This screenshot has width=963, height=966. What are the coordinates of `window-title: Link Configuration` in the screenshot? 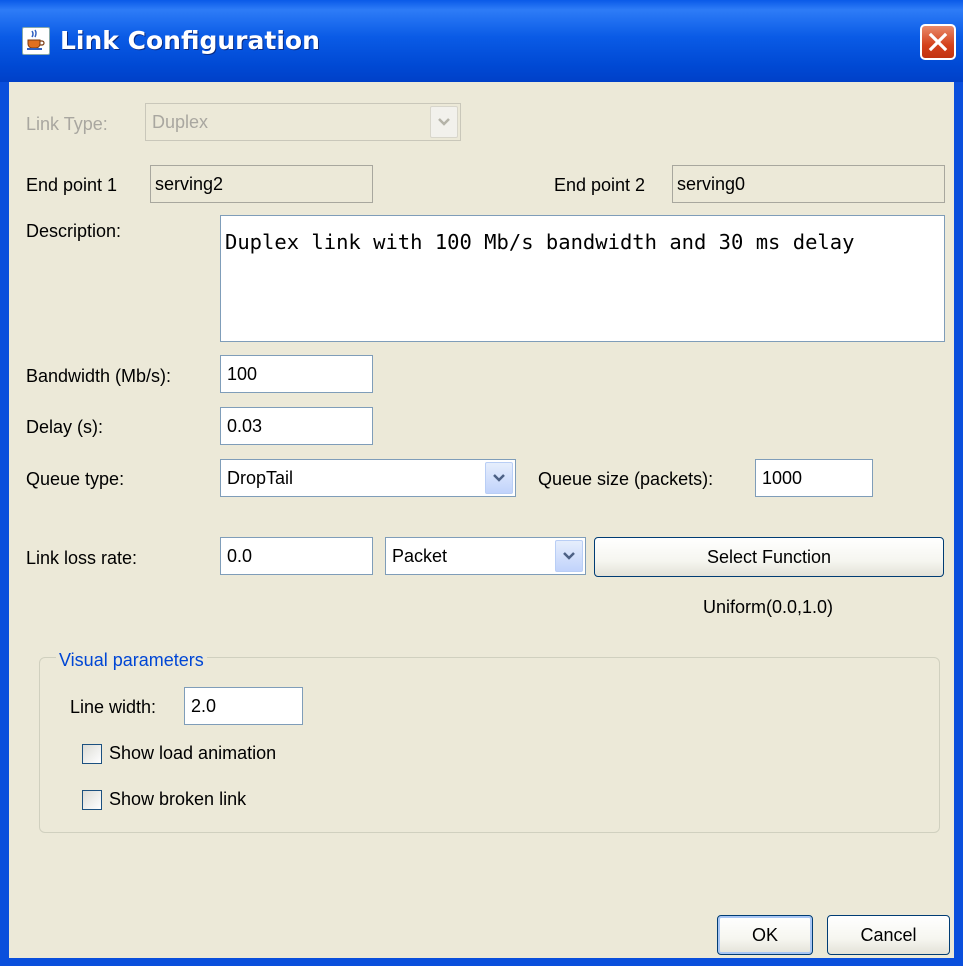 It's located at (190, 40).